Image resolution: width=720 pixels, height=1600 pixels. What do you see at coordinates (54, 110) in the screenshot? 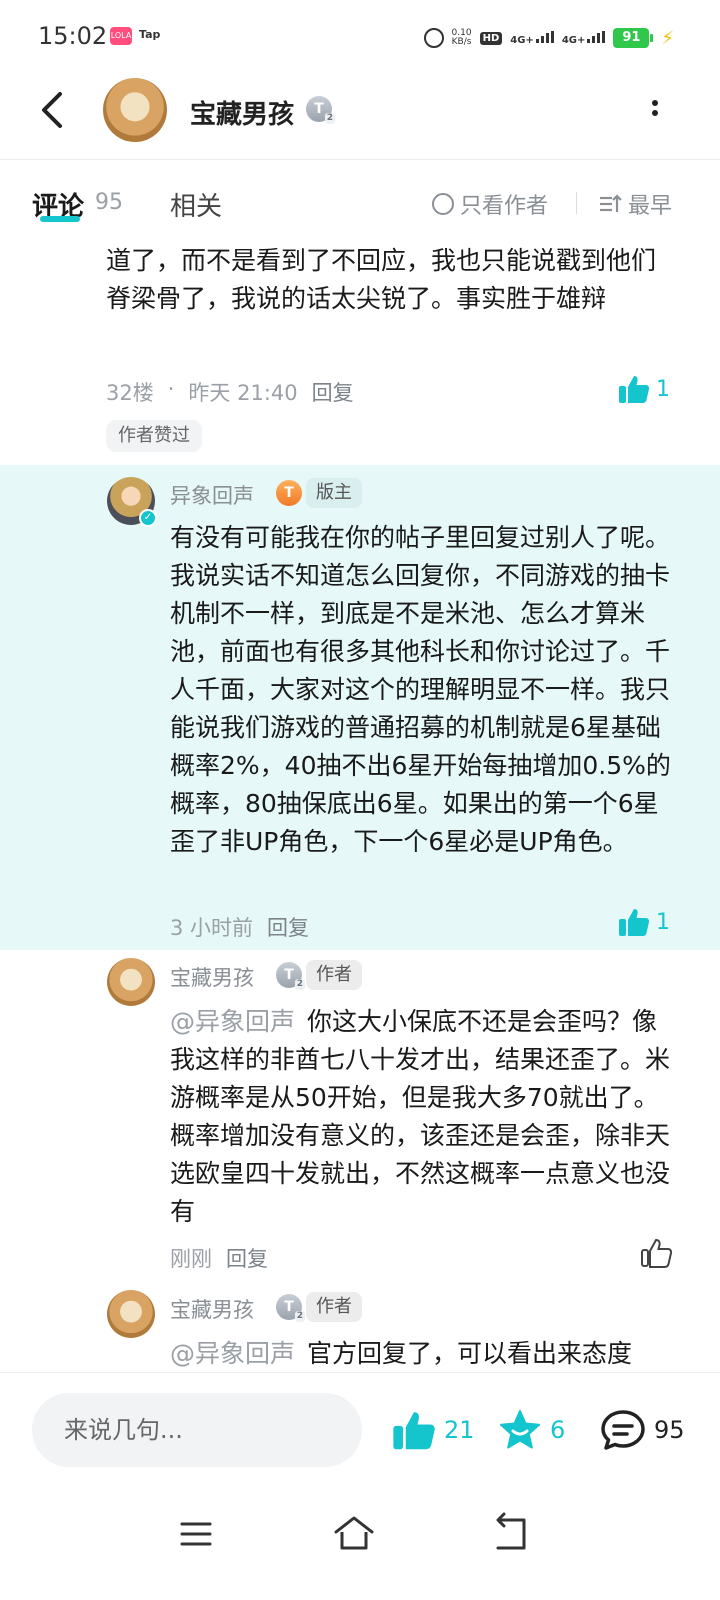
I see `back-arrow-icon` at bounding box center [54, 110].